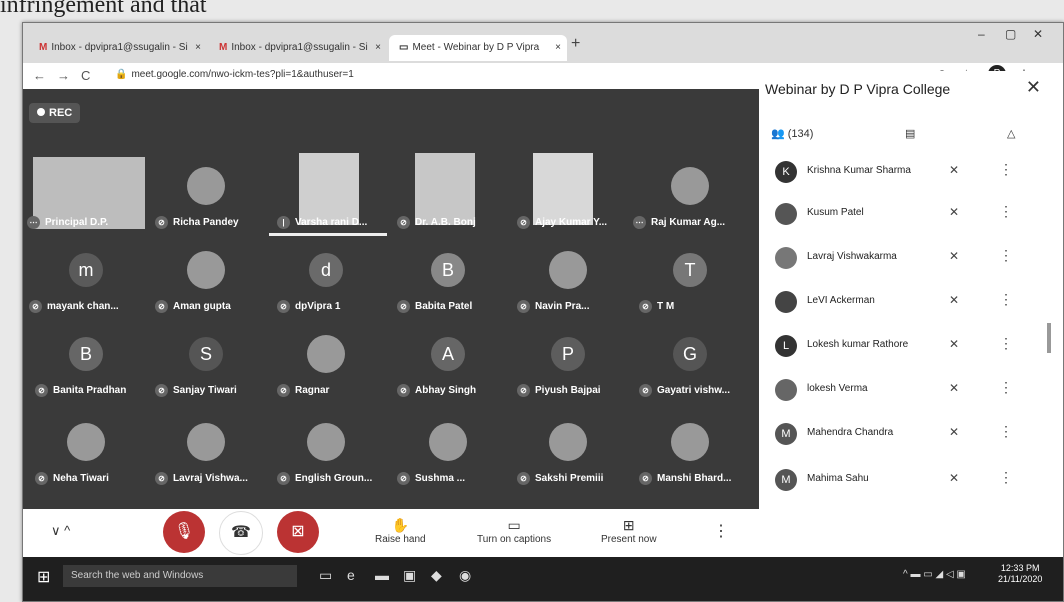  What do you see at coordinates (904, 215) in the screenshot?
I see `people-list-item: Kusum Patel ✕ ⋮` at bounding box center [904, 215].